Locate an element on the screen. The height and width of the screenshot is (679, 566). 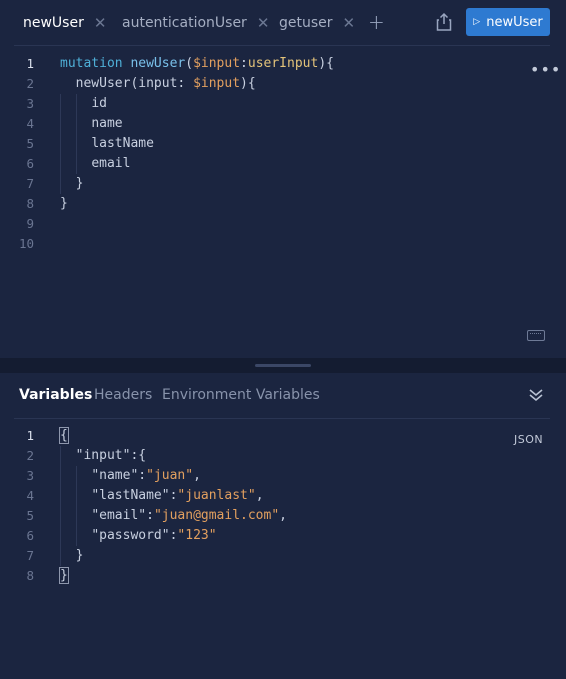
code-text: newUser(input: $input){ is located at coordinates (165, 83).